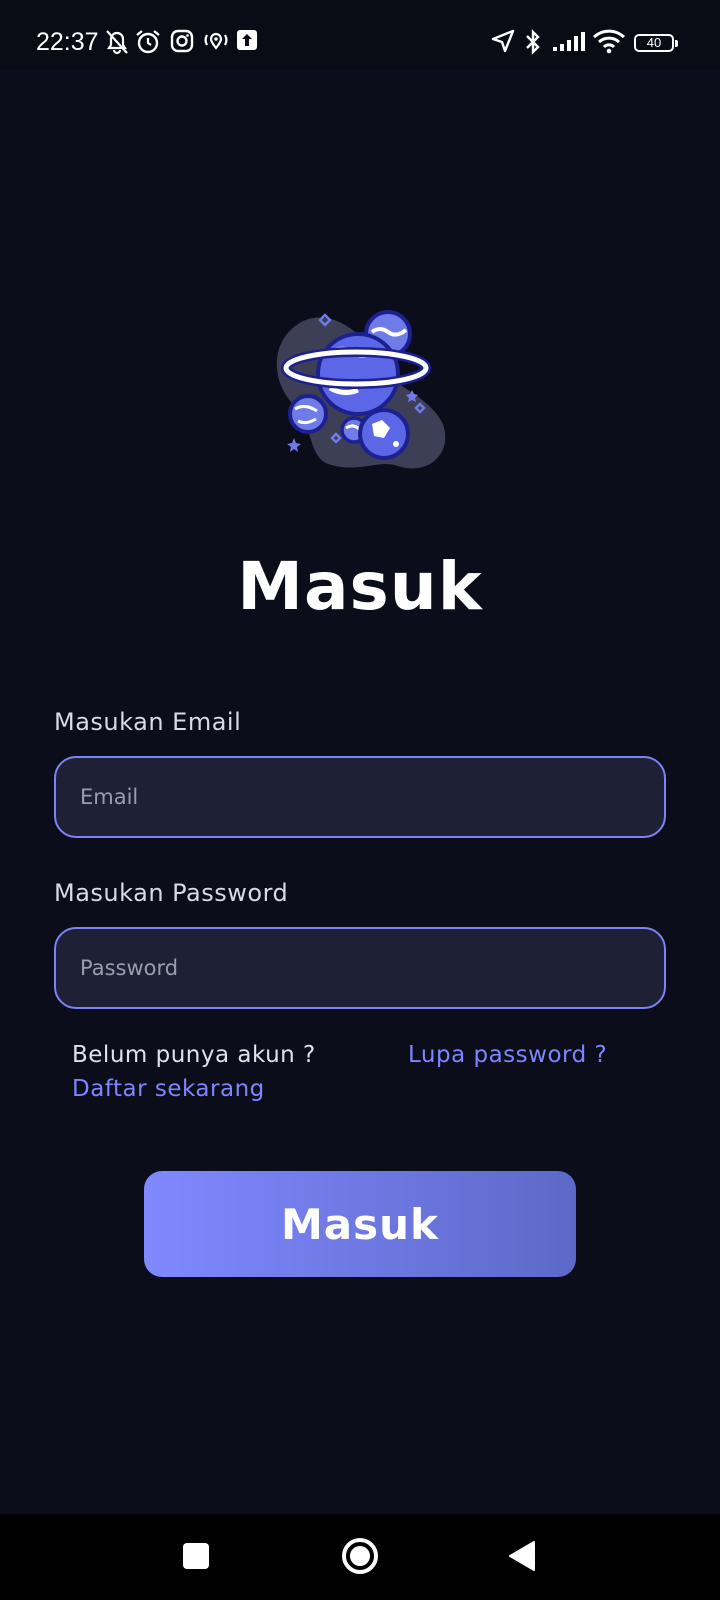 This screenshot has width=720, height=1600. What do you see at coordinates (247, 42) in the screenshot?
I see `upload-icon` at bounding box center [247, 42].